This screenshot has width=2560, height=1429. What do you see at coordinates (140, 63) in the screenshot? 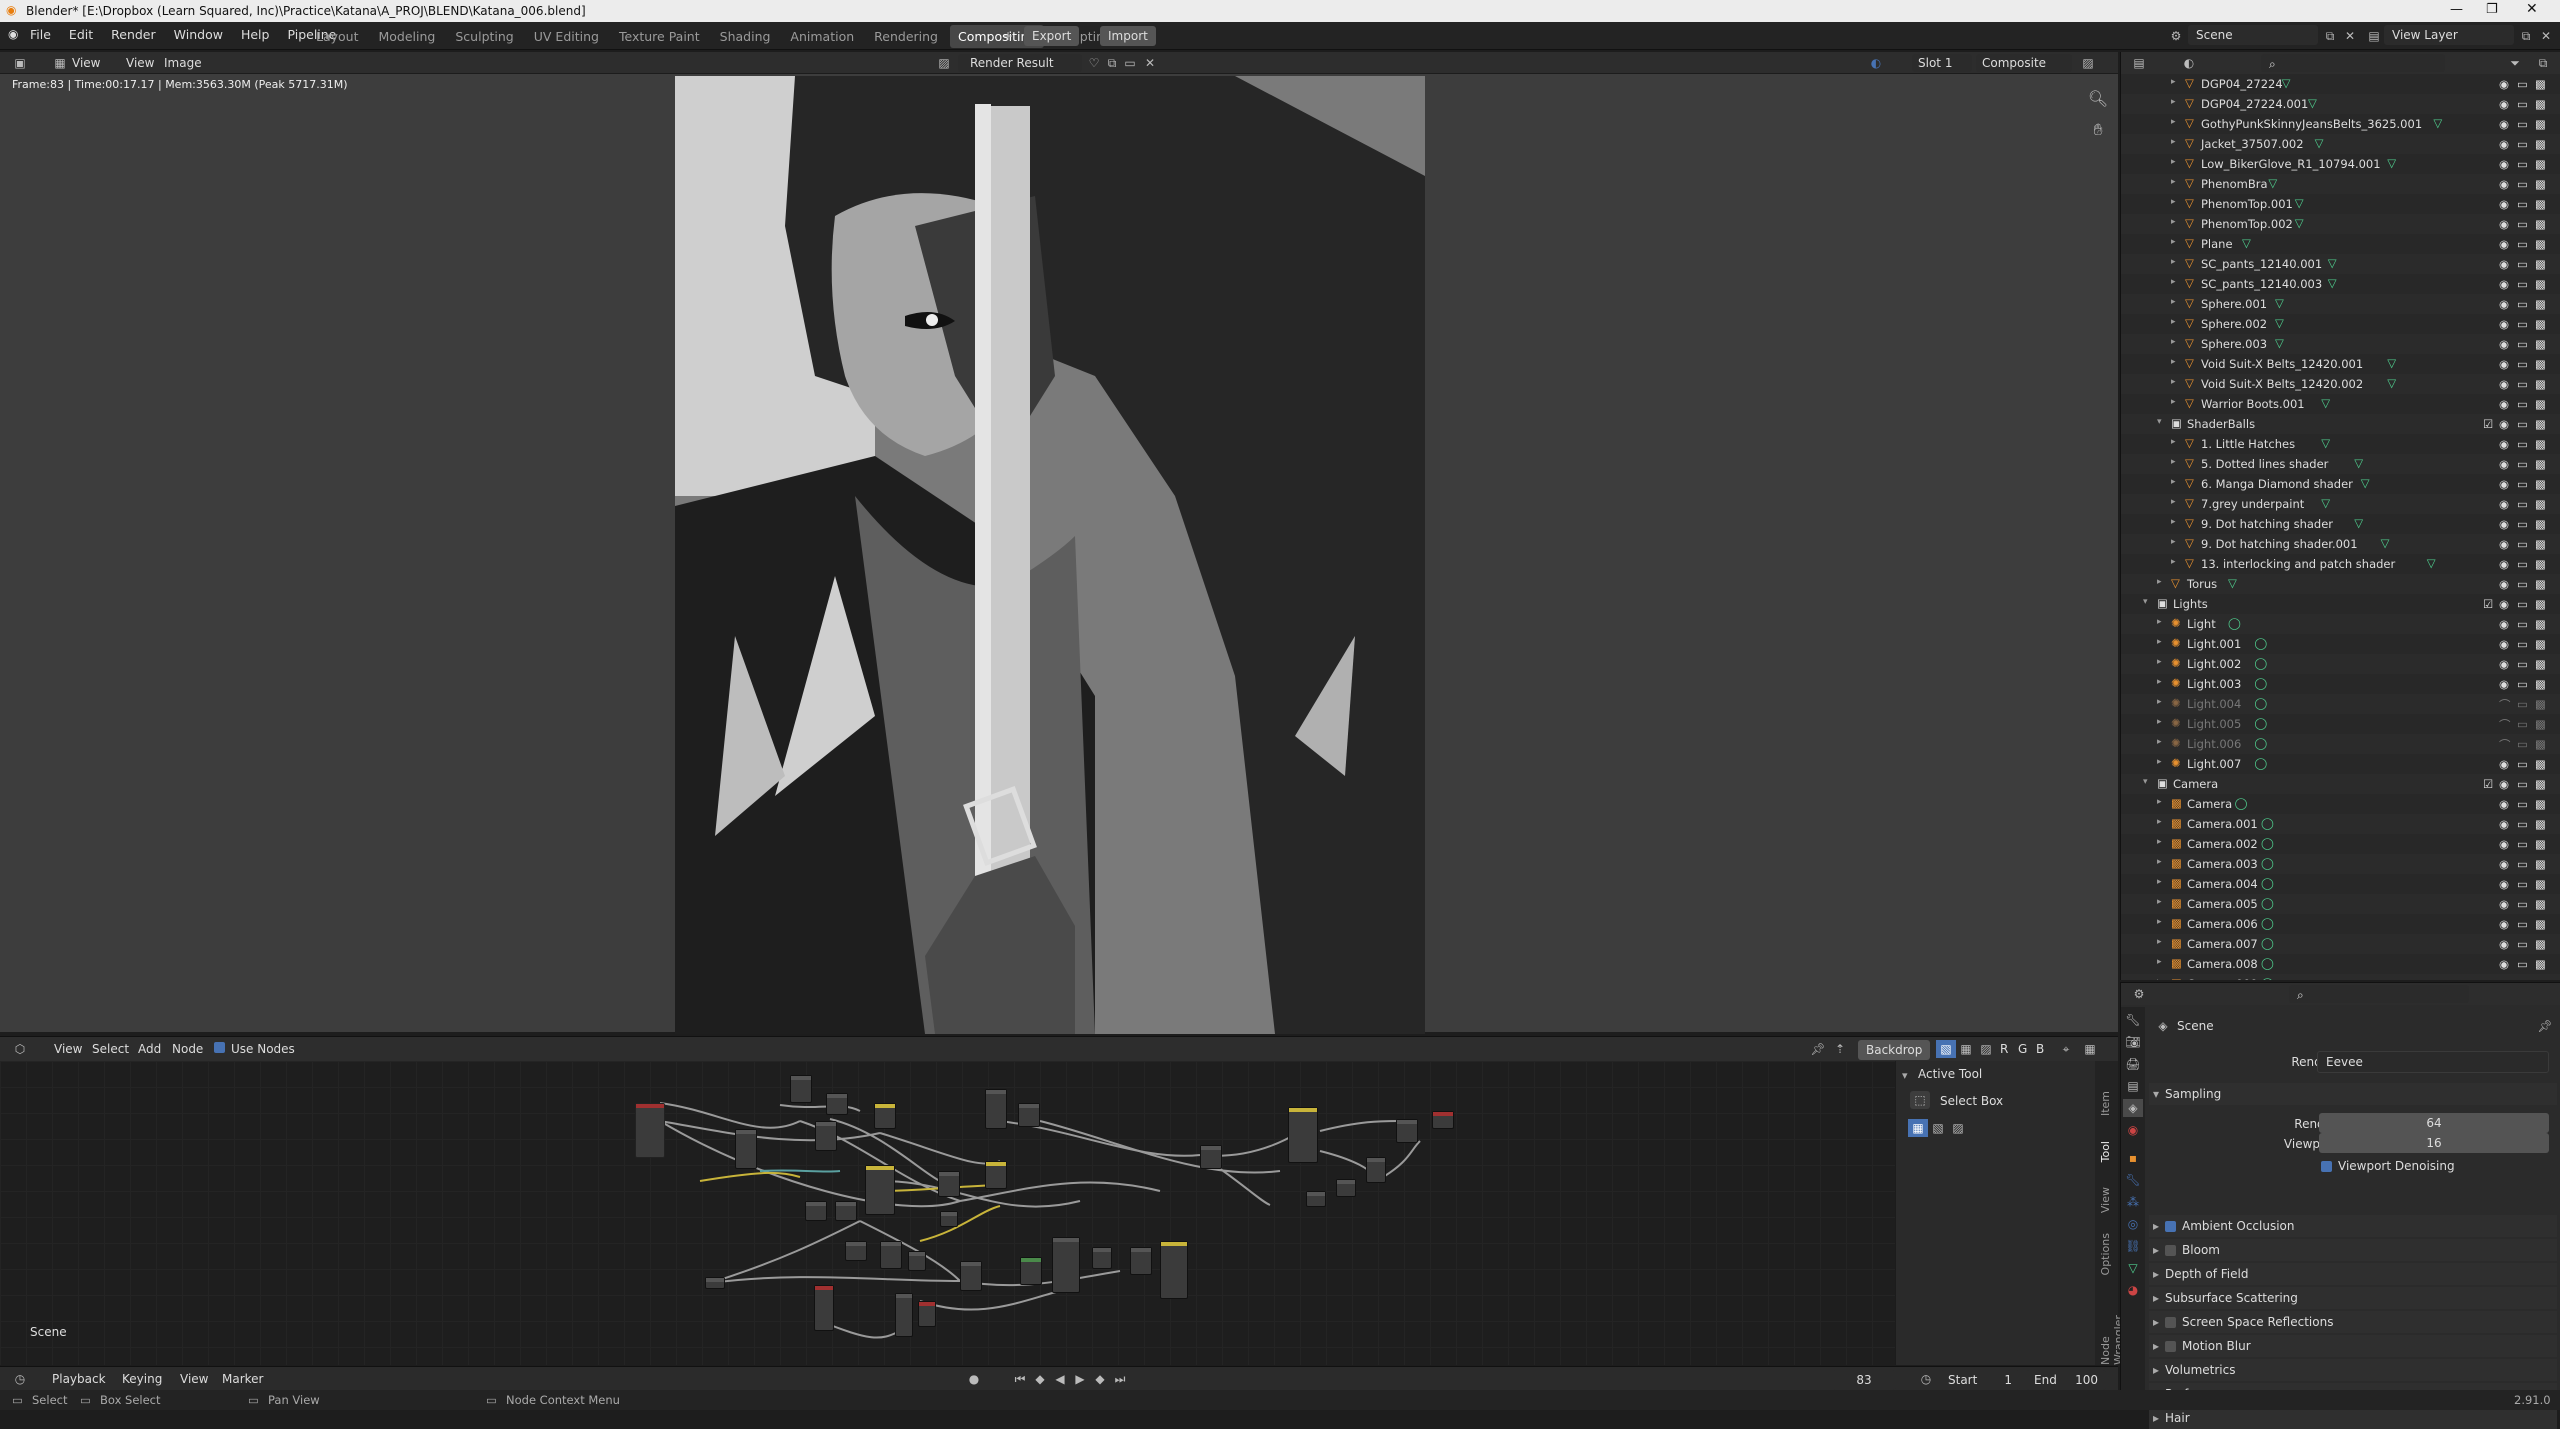
I see `menu-view: View` at bounding box center [140, 63].